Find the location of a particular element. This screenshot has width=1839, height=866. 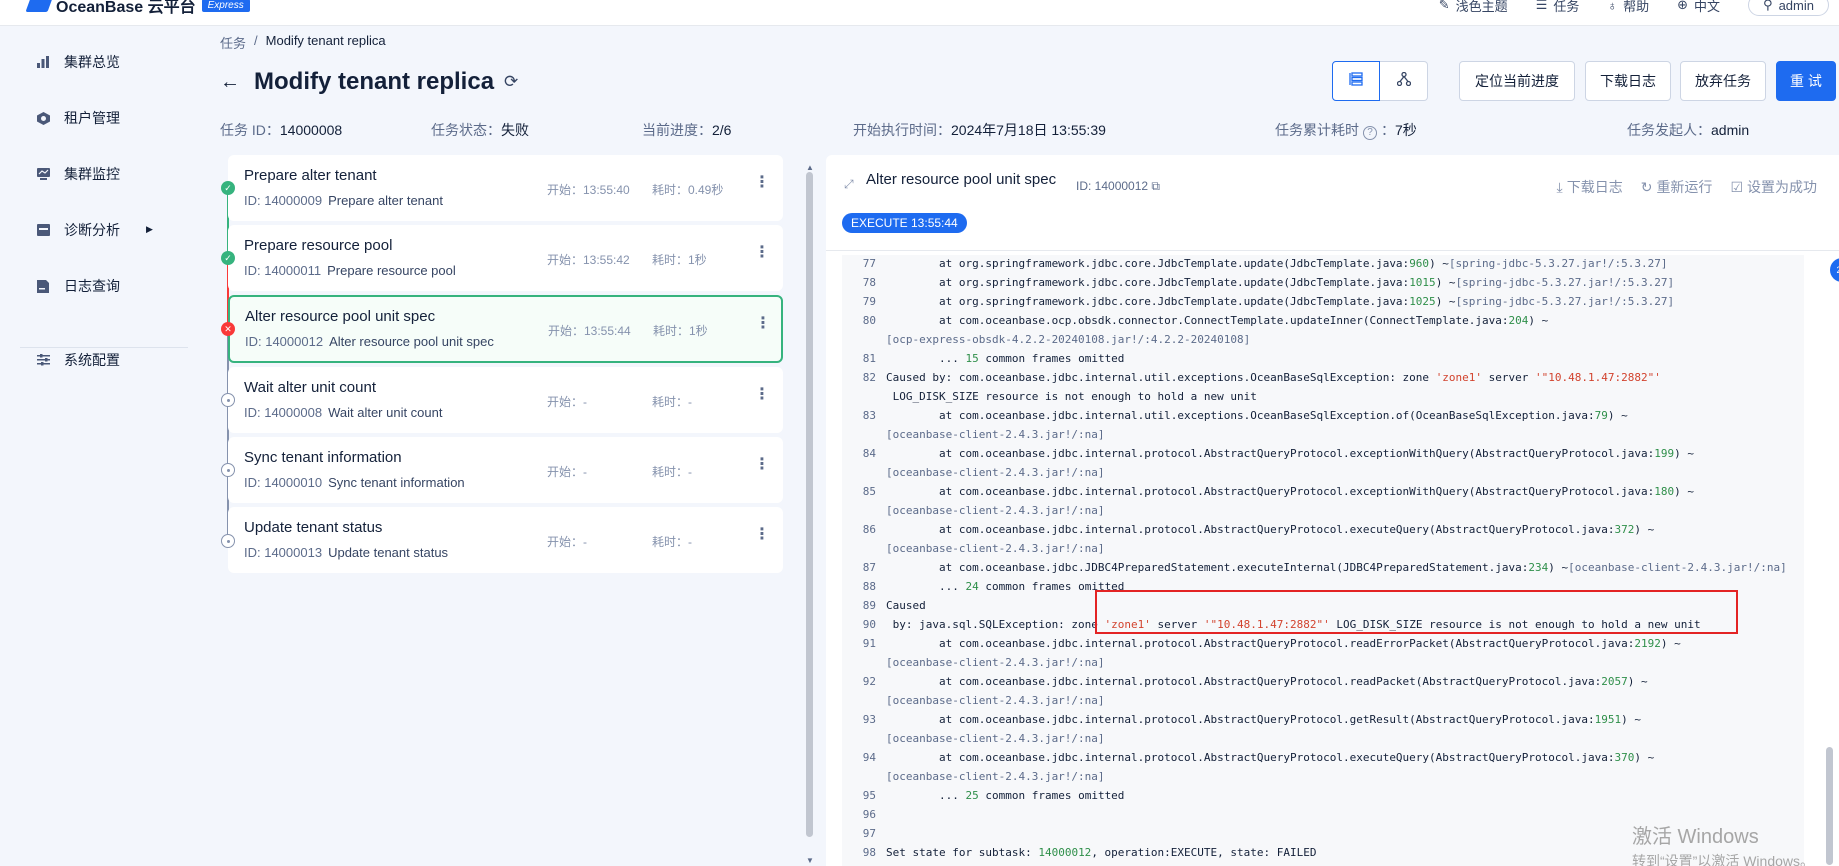

task-id-value: 14000008 is located at coordinates (311, 130).